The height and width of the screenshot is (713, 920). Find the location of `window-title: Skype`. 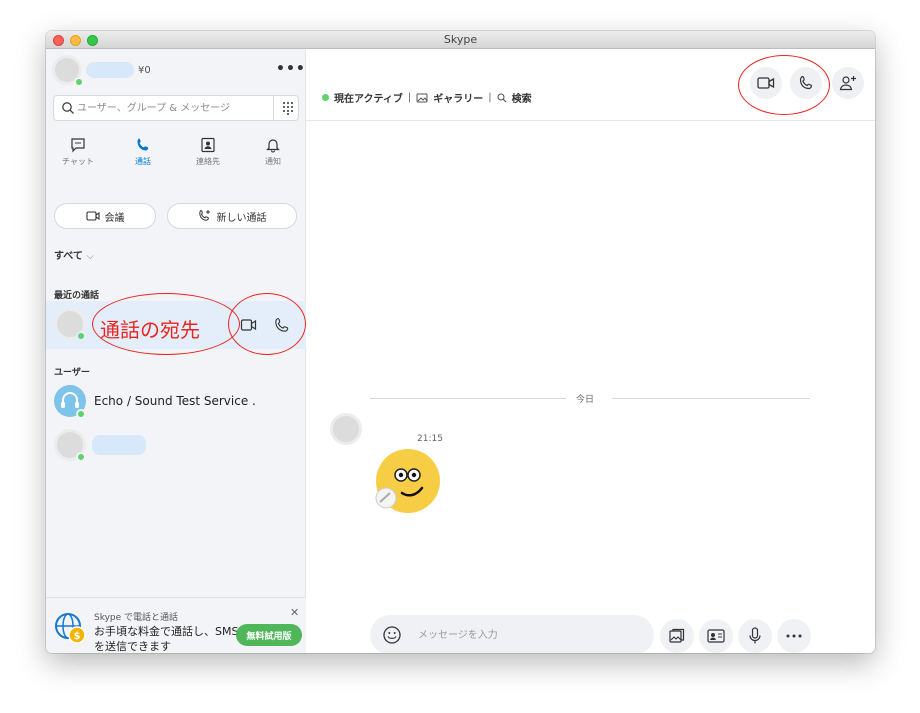

window-title: Skype is located at coordinates (460, 39).